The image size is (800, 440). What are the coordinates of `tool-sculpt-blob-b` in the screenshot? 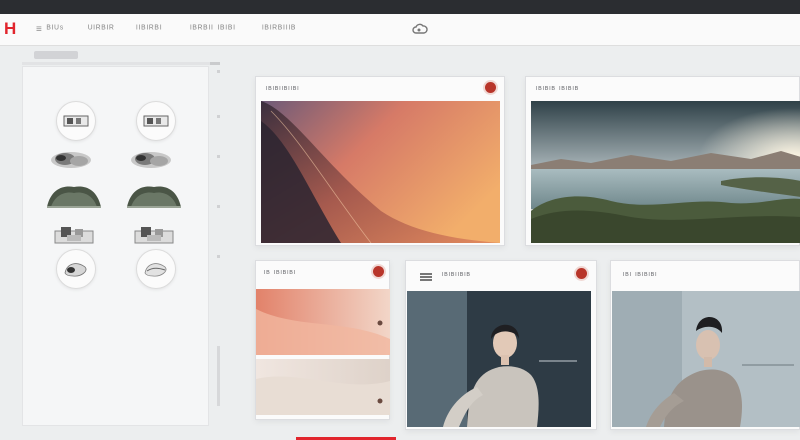 It's located at (156, 269).